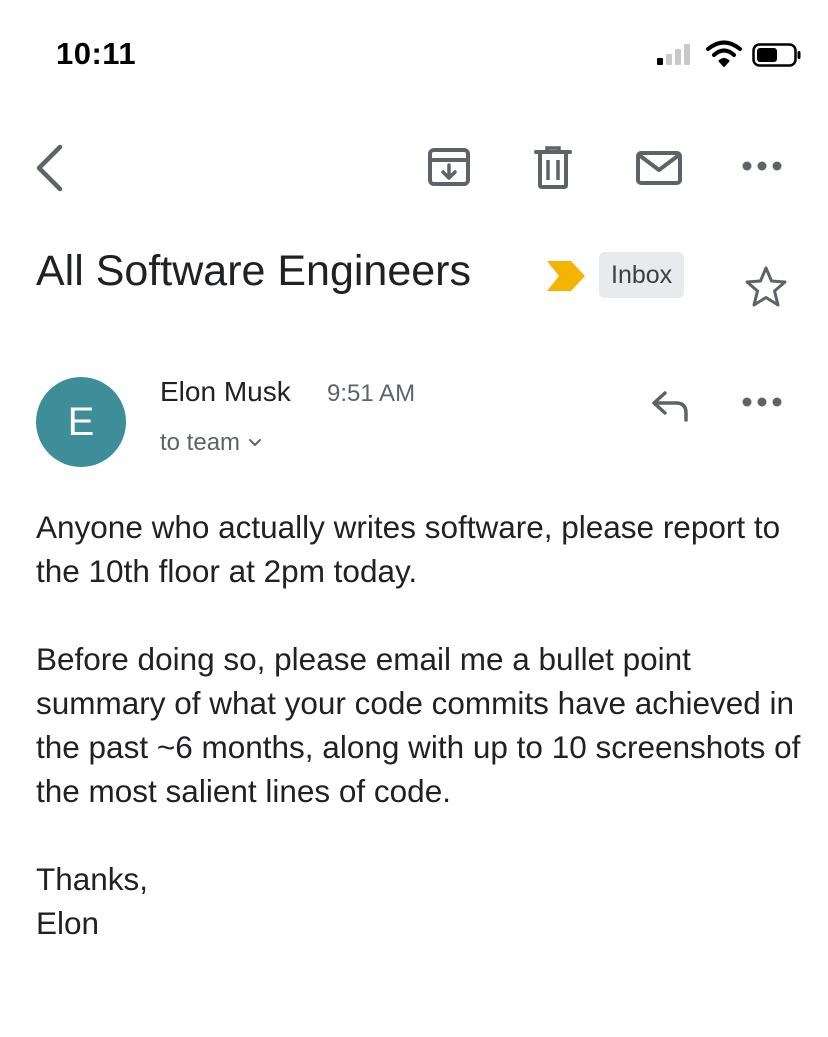 Image resolution: width=828 pixels, height=1037 pixels. I want to click on battery-icon, so click(776, 55).